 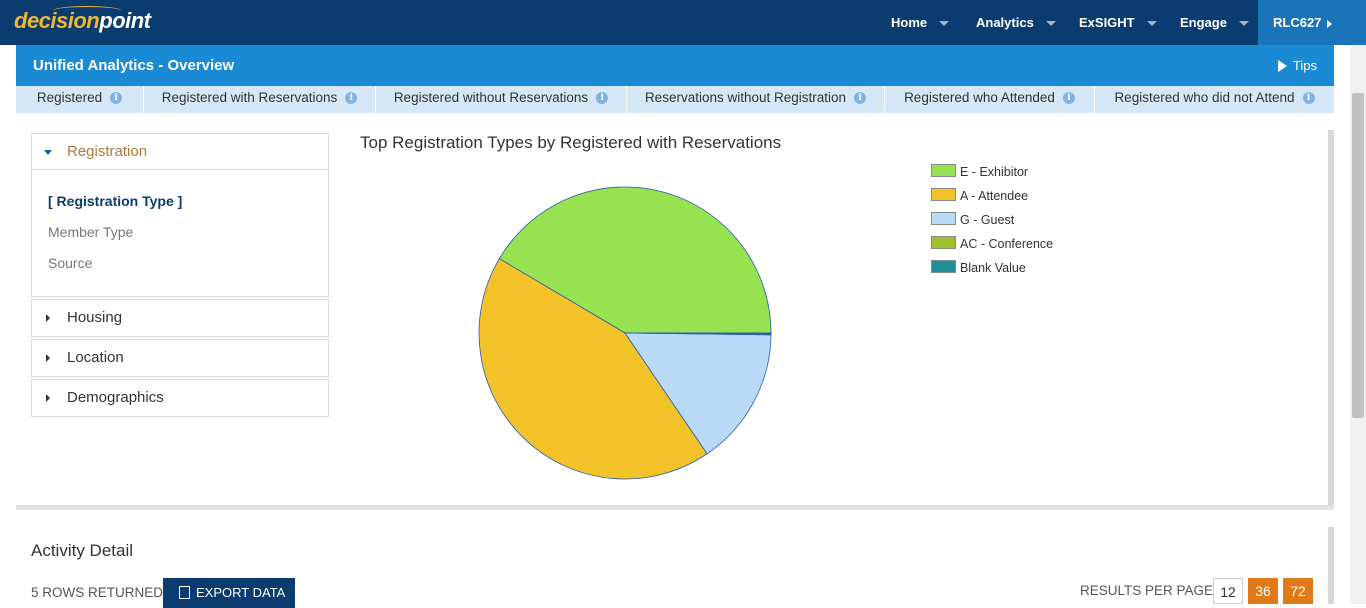 I want to click on option-source: Source, so click(x=188, y=259).